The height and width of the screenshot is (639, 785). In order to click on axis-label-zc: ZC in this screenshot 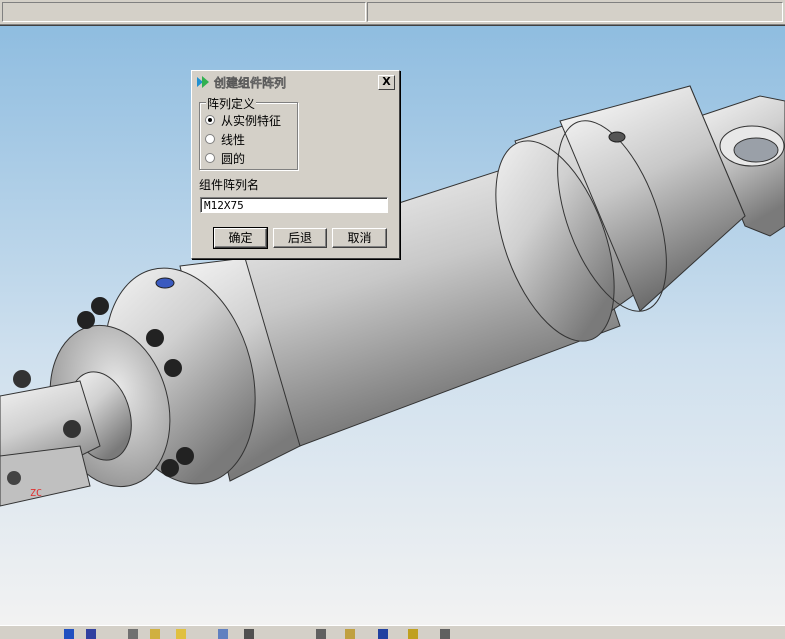, I will do `click(36, 493)`.